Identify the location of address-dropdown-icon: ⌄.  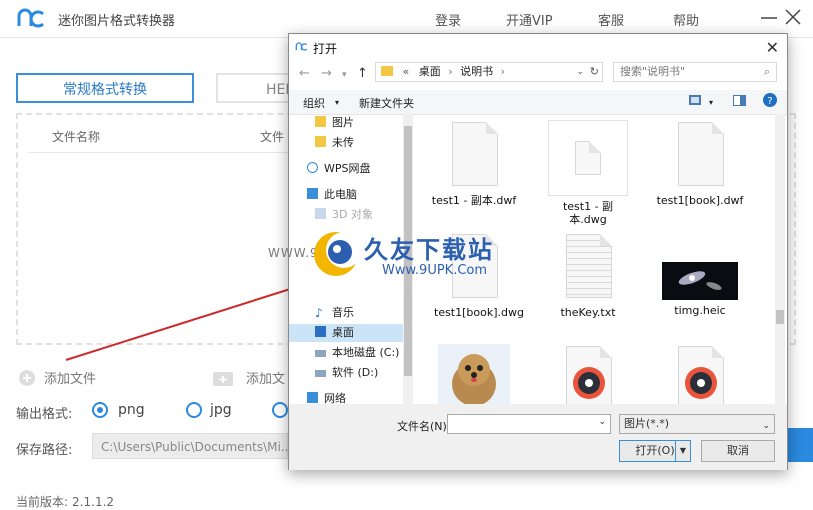
(580, 72).